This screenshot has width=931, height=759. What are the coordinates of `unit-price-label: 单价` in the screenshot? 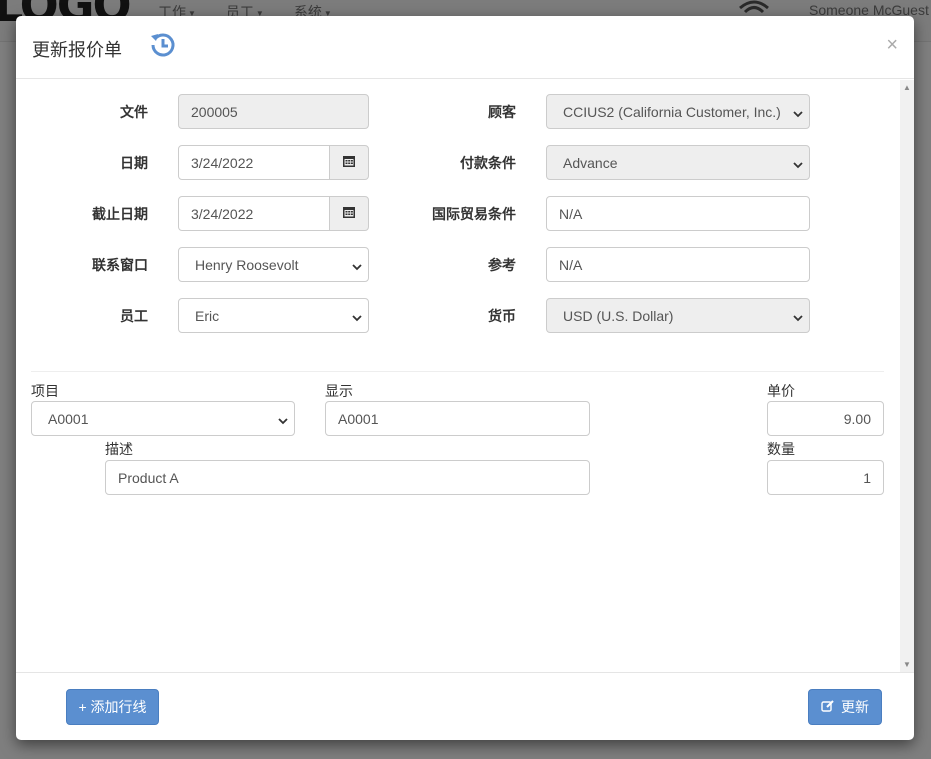 It's located at (781, 391).